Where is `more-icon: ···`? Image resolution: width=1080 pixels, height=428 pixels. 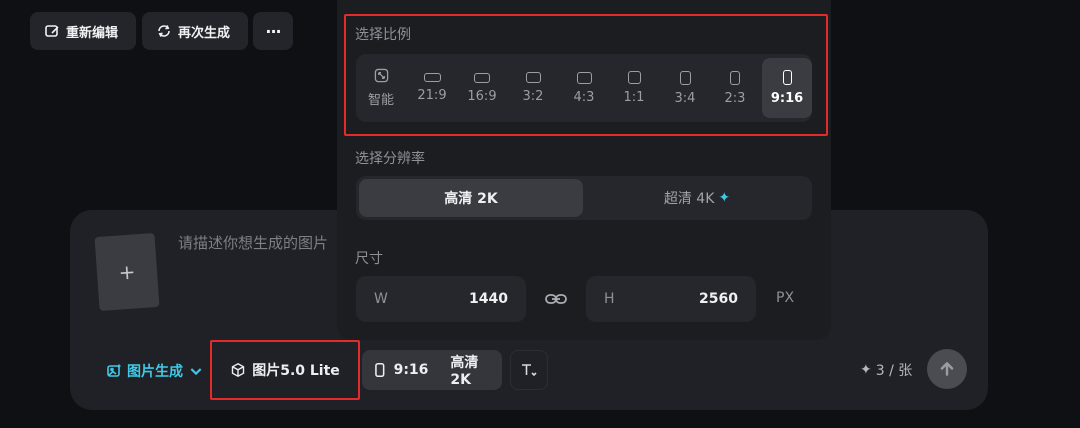 more-icon: ··· is located at coordinates (273, 31).